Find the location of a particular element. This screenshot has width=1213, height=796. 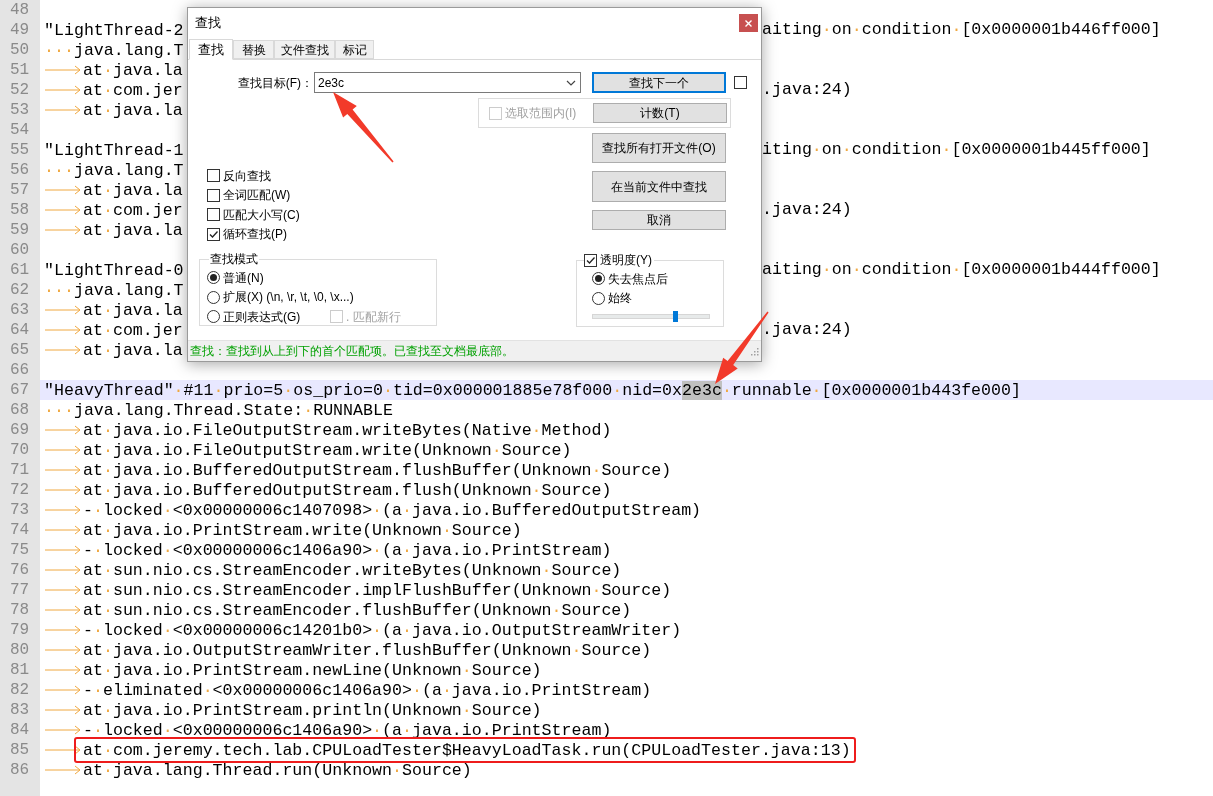

code-line: at·java.io.PrintStream.println(Unknown·Source) is located at coordinates (312, 710).